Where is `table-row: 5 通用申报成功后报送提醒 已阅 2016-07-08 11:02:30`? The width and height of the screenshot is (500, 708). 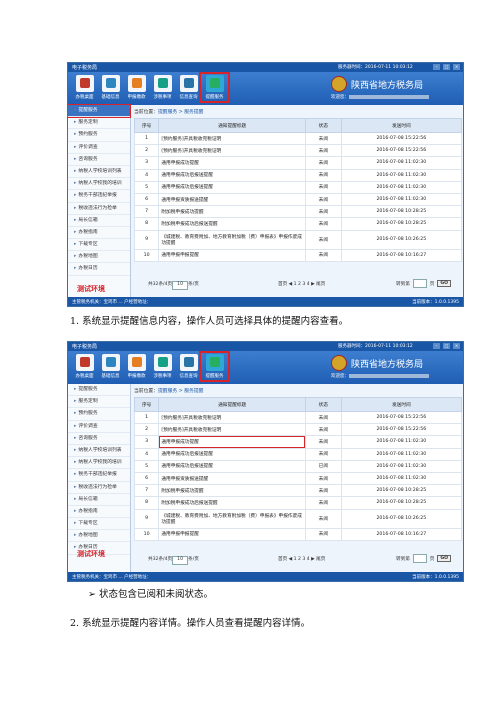 table-row: 5 通用申报成功后报送提醒 已阅 2016-07-08 11:02:30 is located at coordinates (298, 466).